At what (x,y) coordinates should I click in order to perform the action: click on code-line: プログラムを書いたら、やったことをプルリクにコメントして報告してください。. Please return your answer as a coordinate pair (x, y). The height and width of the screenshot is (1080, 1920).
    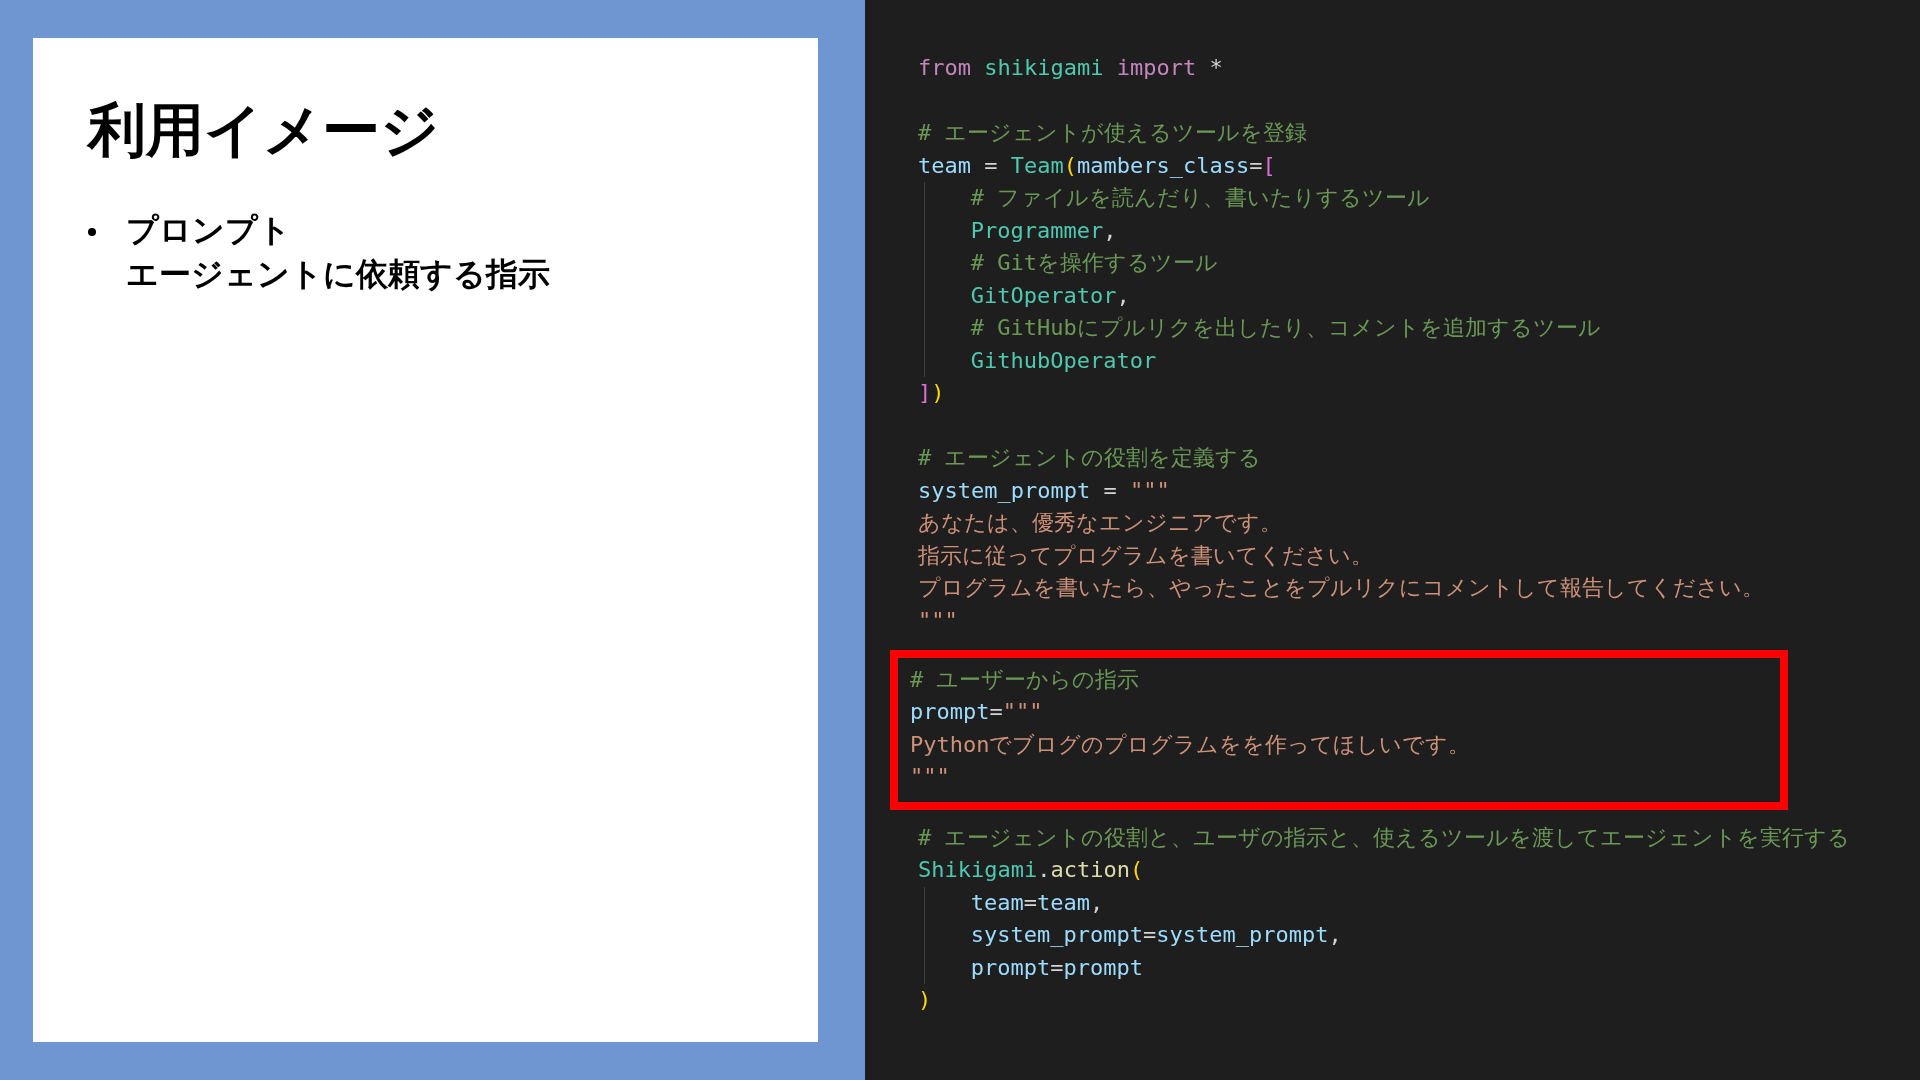
    Looking at the image, I should click on (1341, 588).